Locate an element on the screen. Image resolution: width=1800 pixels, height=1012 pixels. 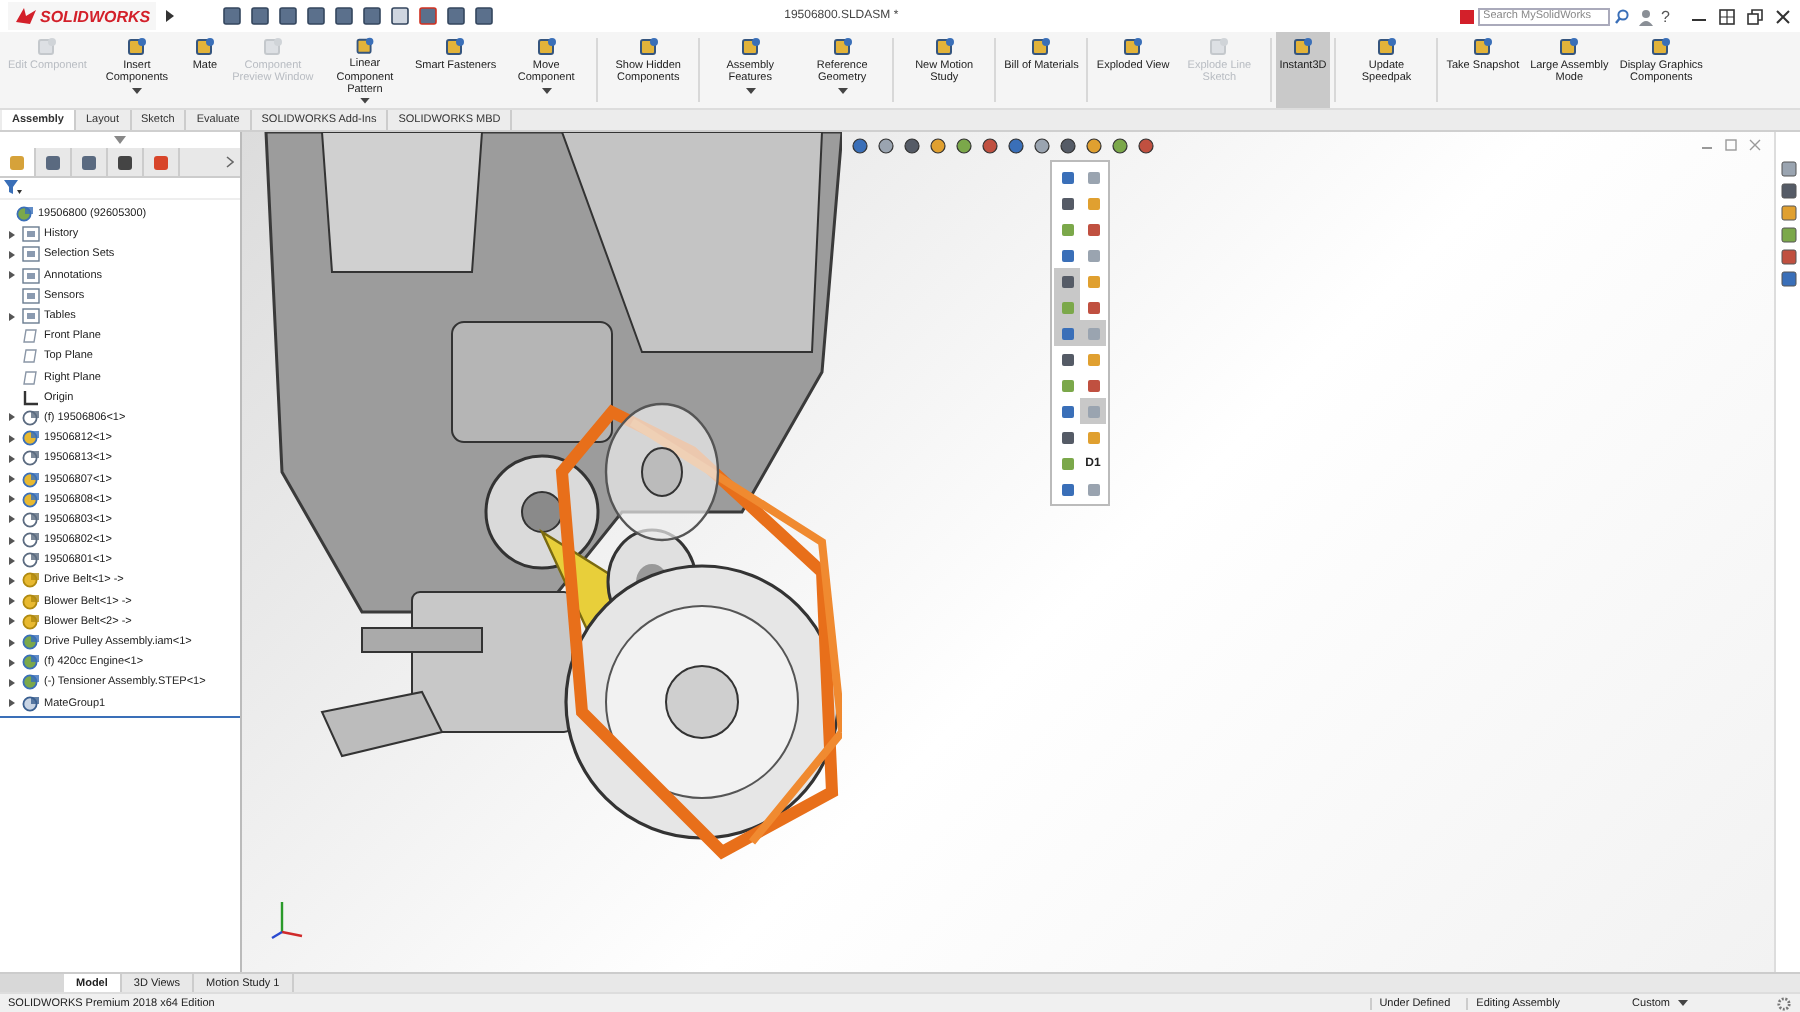
expand-menu-icon is located at coordinates (170, 16).